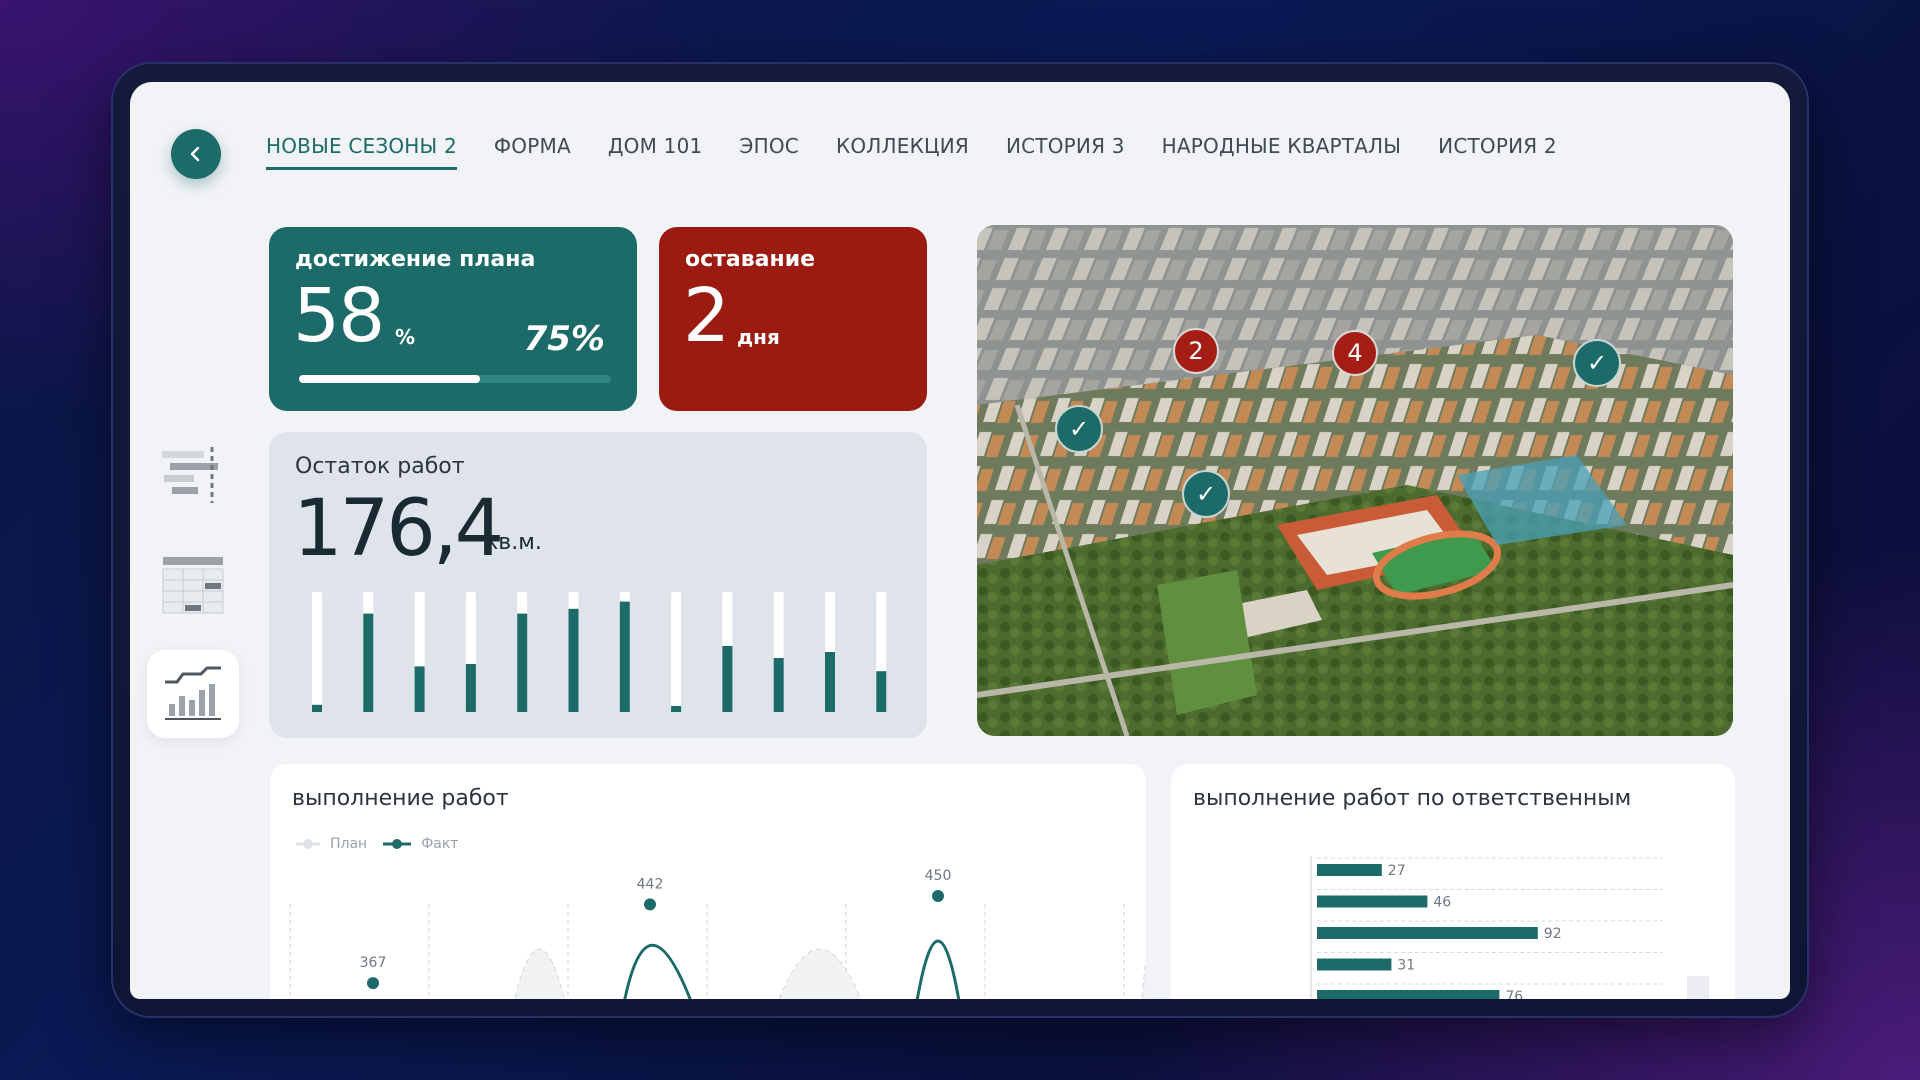 The image size is (1920, 1080). Describe the element at coordinates (1406, 966) in the screenshot. I see `responsible-bar-label: 31` at that location.